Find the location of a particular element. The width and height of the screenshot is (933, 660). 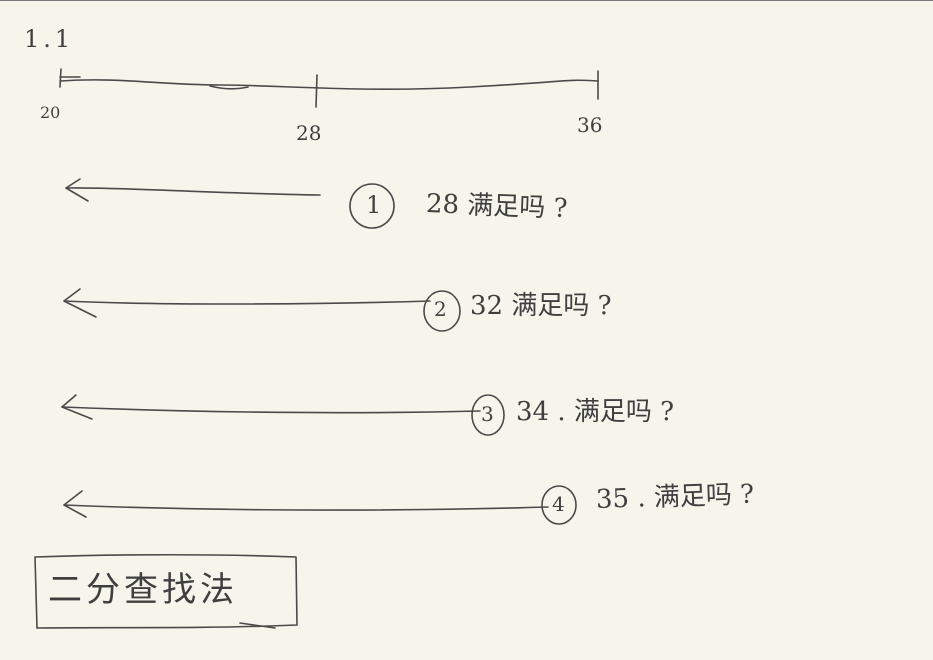

number-line-scribble is located at coordinates (229, 87).